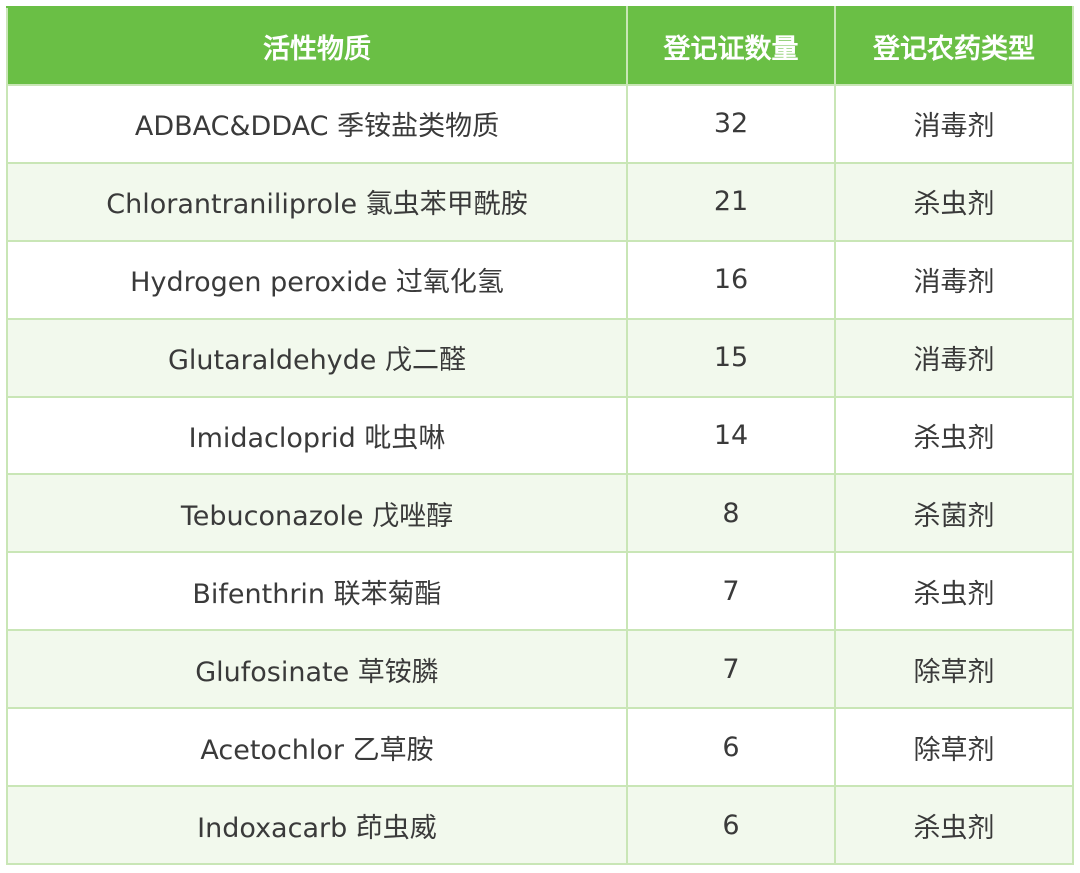 This screenshot has width=1080, height=873. I want to click on cell-count: 14, so click(731, 435).